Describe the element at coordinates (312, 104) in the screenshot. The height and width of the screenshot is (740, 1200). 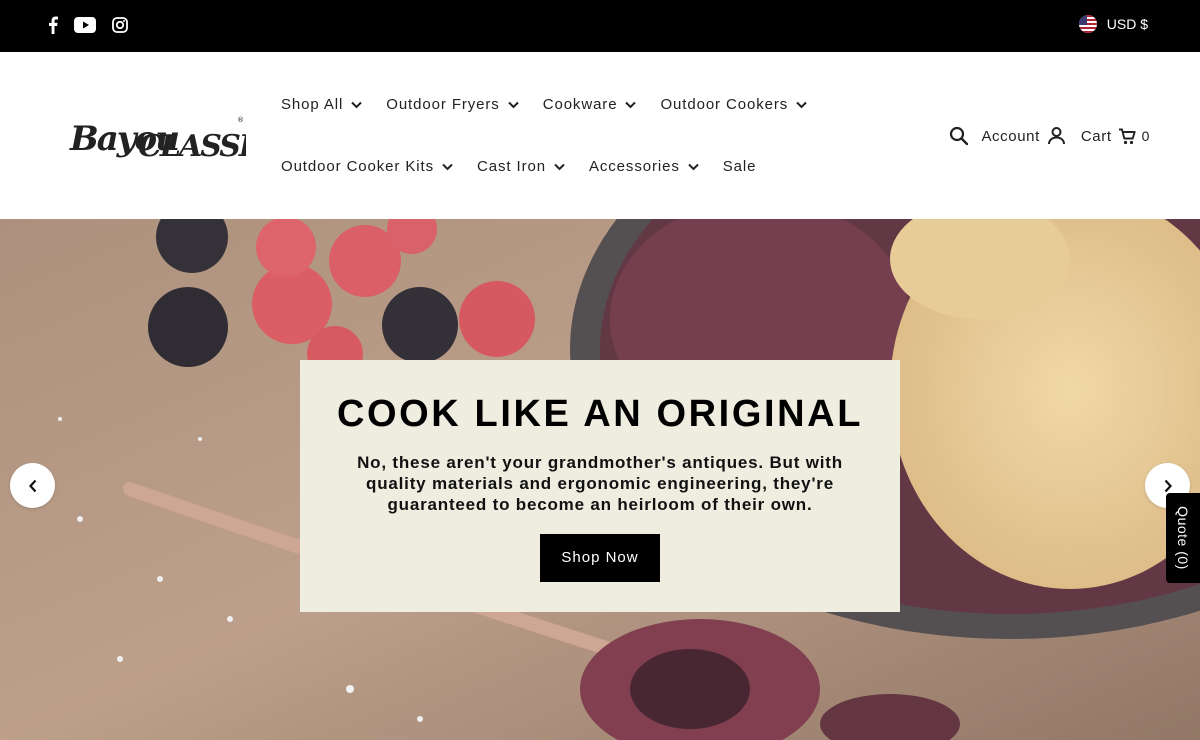
I see `nav-label: Shop All` at that location.